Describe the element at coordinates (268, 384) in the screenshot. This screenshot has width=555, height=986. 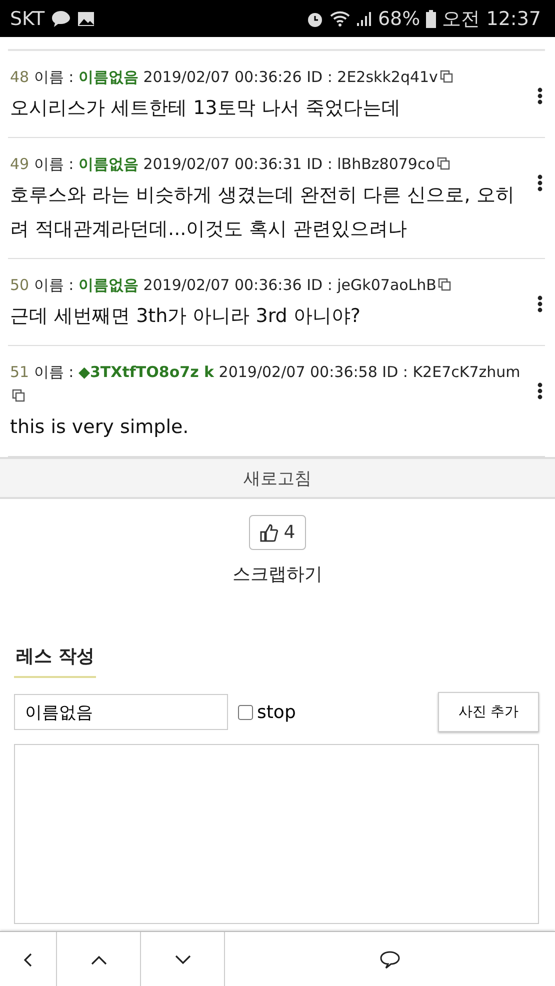
I see `post-header: 51 이름 : ◆3TXtfTO8o7z k 2019/02/07 00:36:58 ID : K2E7cK7zhum` at that location.